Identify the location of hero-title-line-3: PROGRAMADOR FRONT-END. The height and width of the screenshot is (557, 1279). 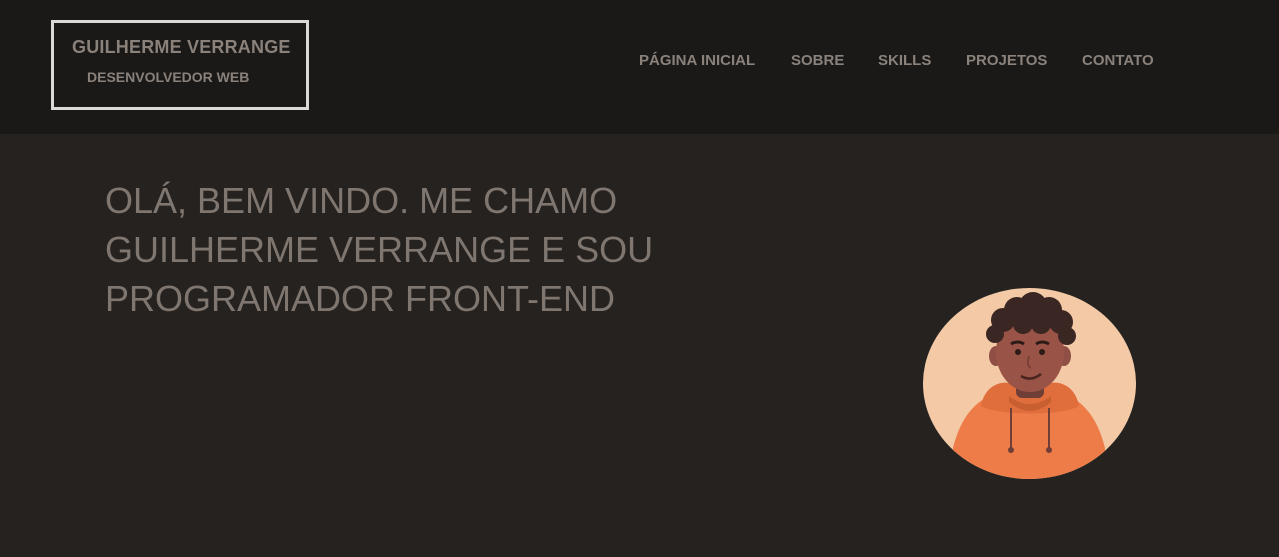
(360, 298).